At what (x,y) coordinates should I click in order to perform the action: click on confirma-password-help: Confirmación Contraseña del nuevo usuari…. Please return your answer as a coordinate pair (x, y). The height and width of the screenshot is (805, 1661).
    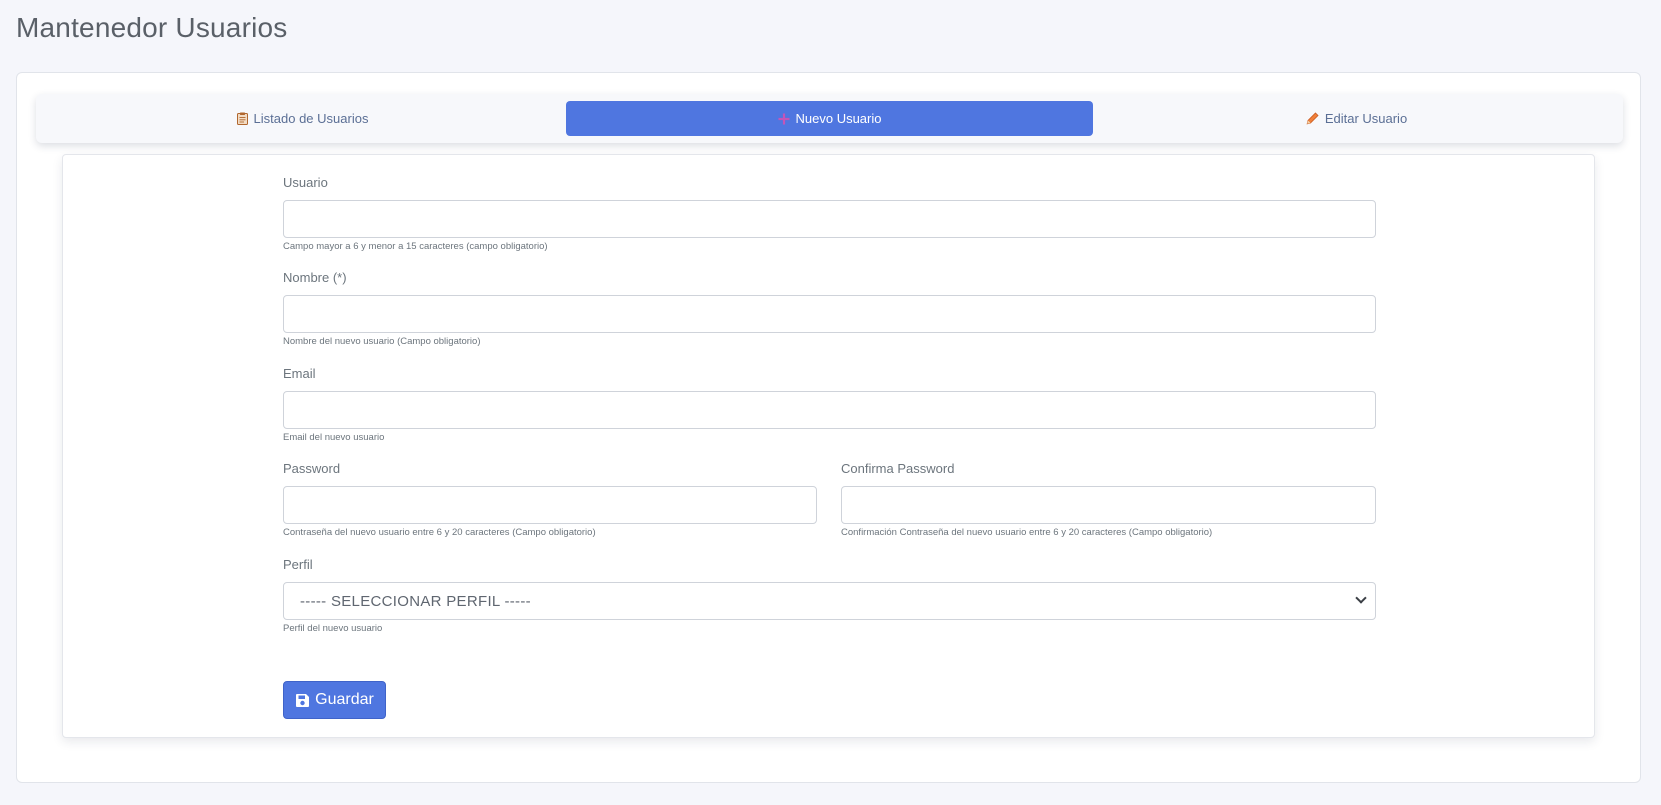
    Looking at the image, I should click on (1027, 532).